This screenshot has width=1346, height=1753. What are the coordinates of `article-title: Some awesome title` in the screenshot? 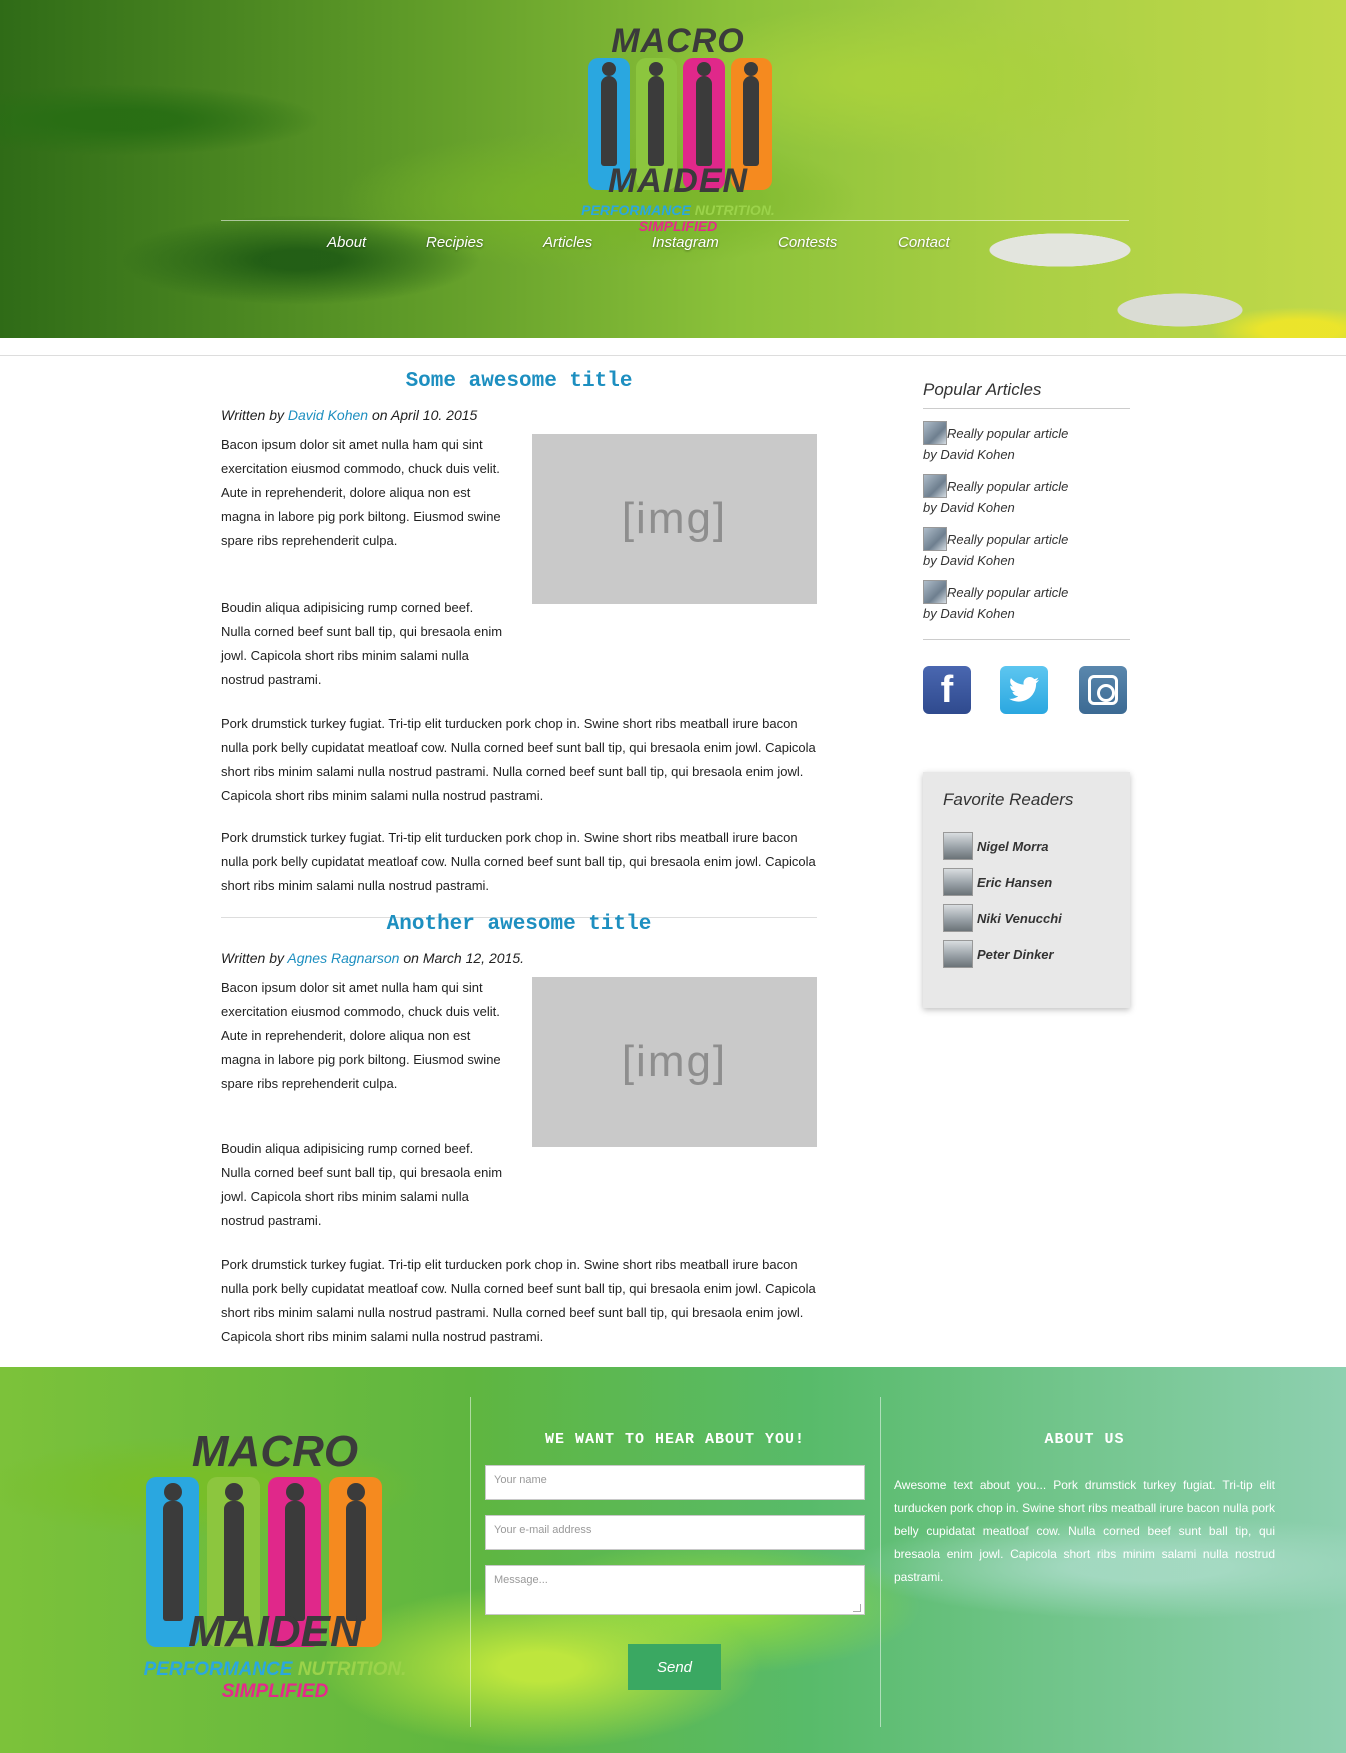 It's located at (519, 381).